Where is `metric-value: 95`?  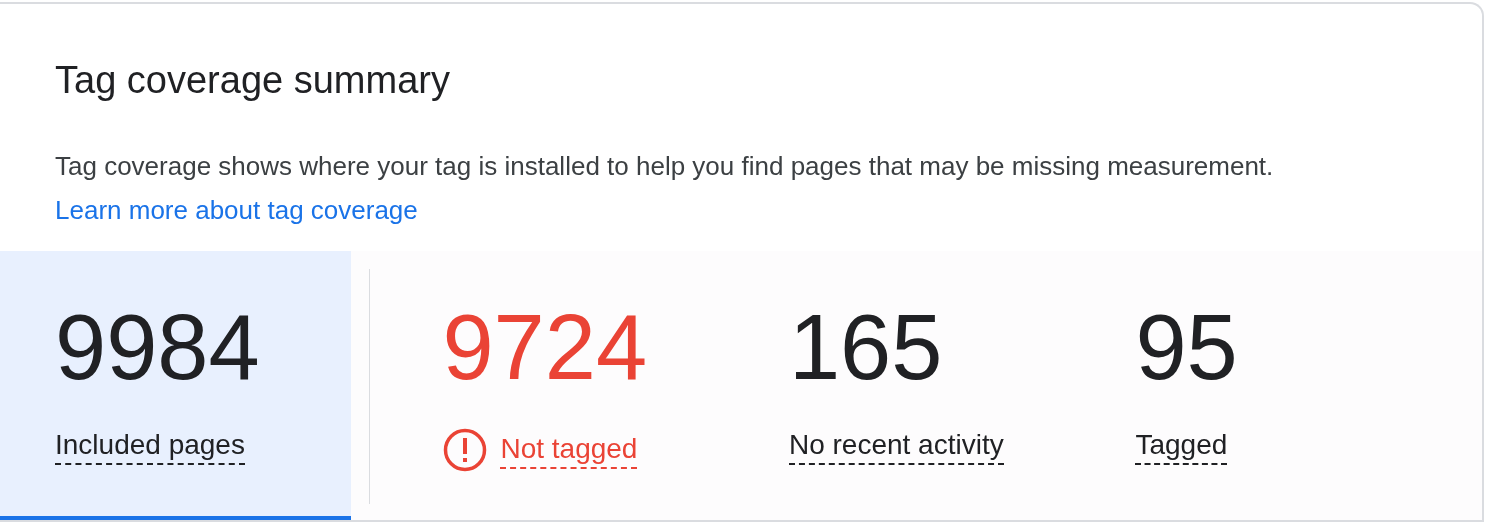
metric-value: 95 is located at coordinates (1186, 347).